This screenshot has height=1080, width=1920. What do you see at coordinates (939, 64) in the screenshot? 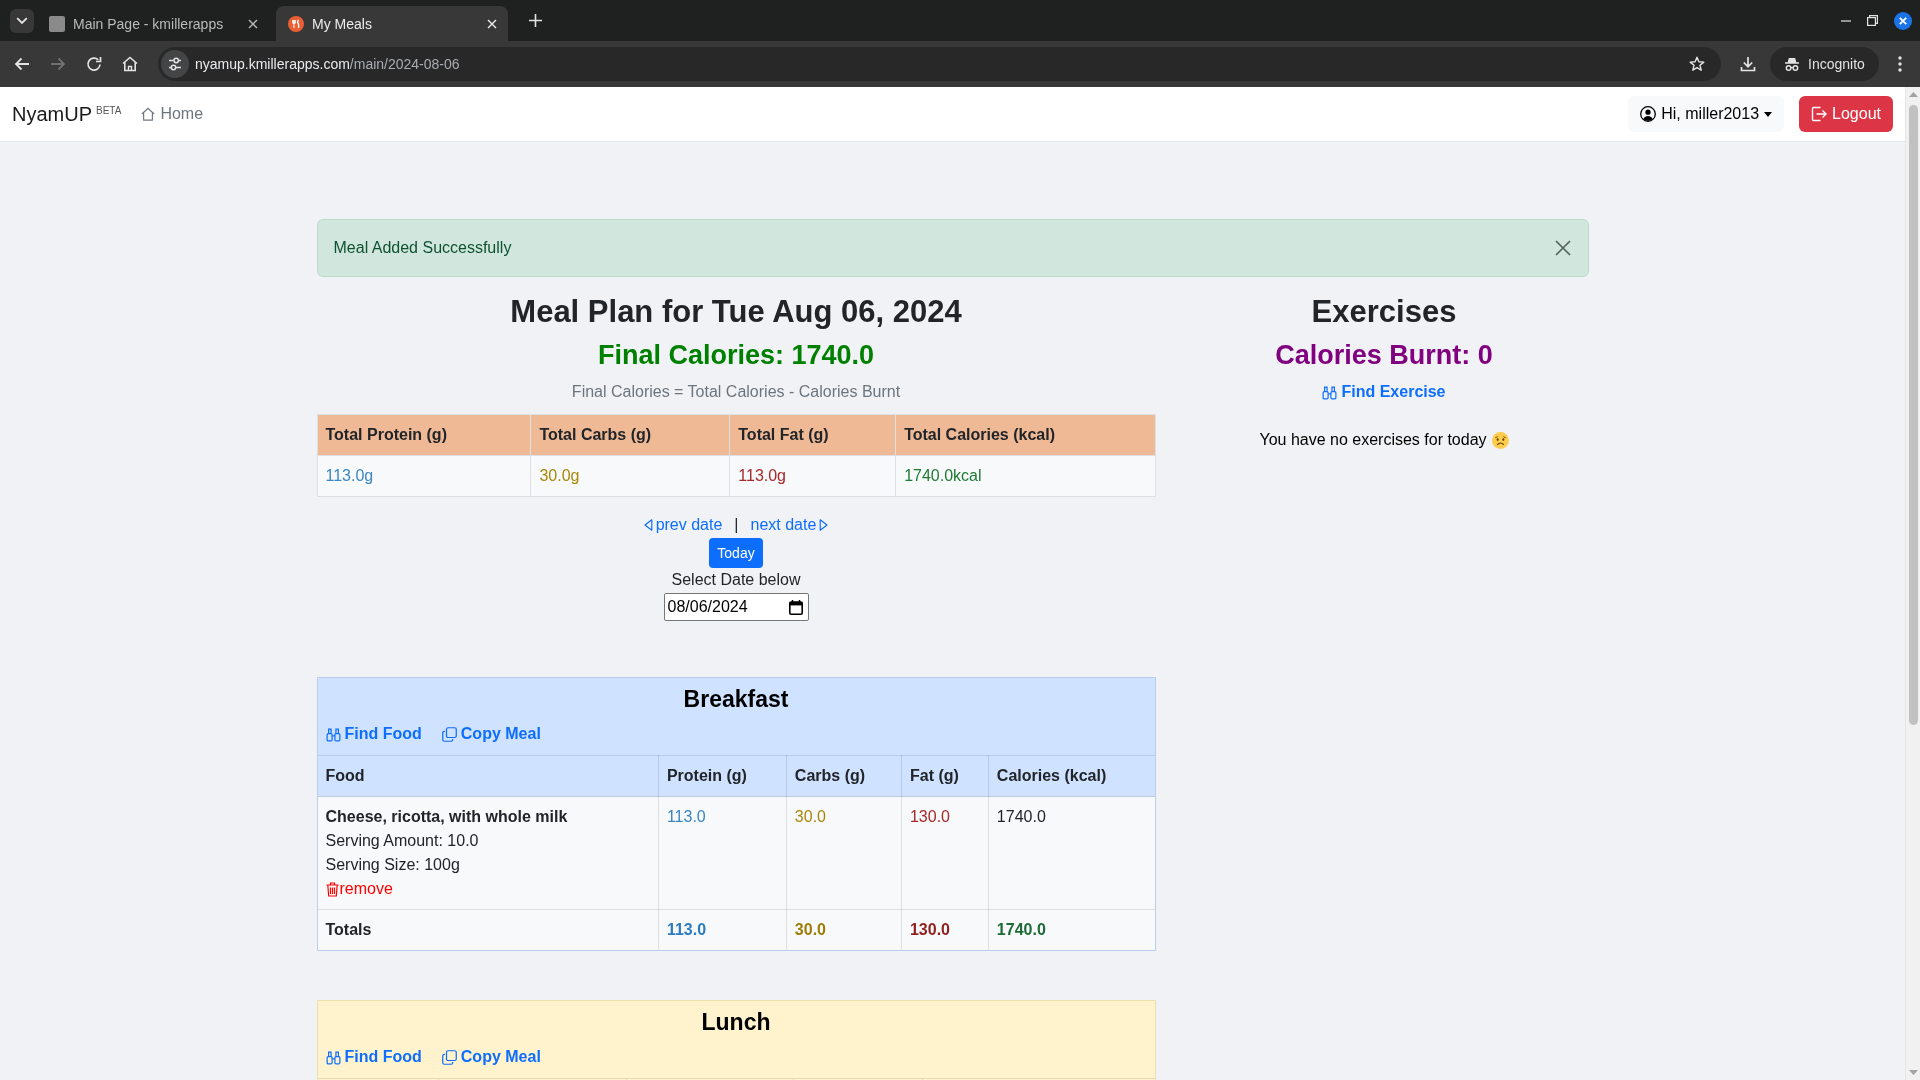
I see `address-bar: nyamup.kmillerapps.com/main/2024-08-06` at bounding box center [939, 64].